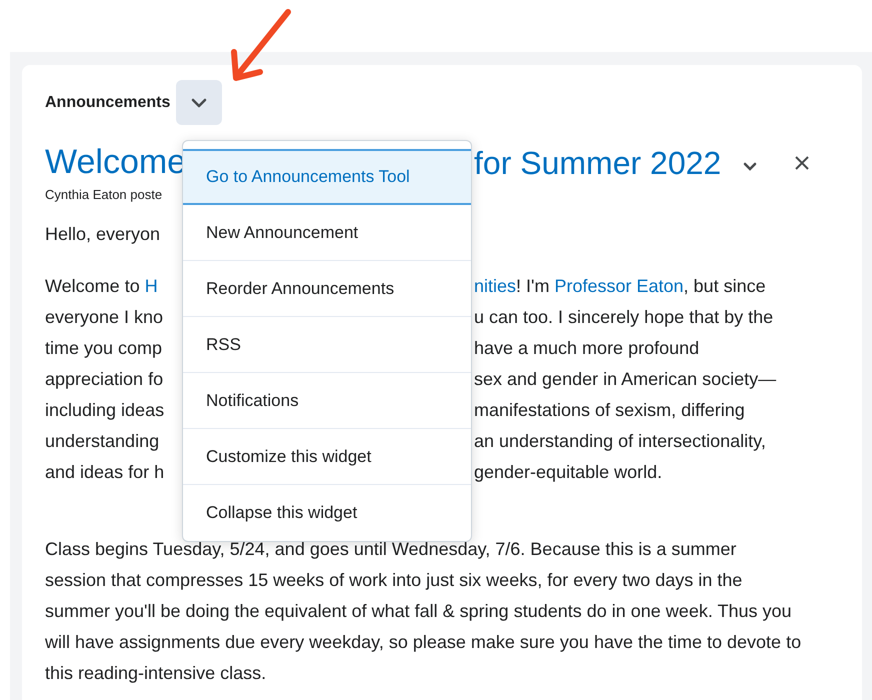 The height and width of the screenshot is (700, 872). I want to click on menu-item: Go to Announcements Tool, so click(327, 177).